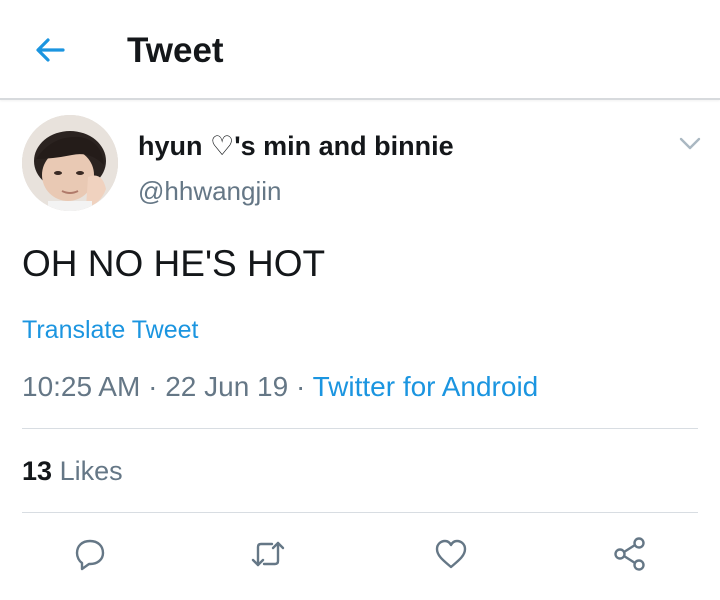 The height and width of the screenshot is (600, 720). What do you see at coordinates (110, 330) in the screenshot?
I see `translate-tweet-link: Translate Tweet` at bounding box center [110, 330].